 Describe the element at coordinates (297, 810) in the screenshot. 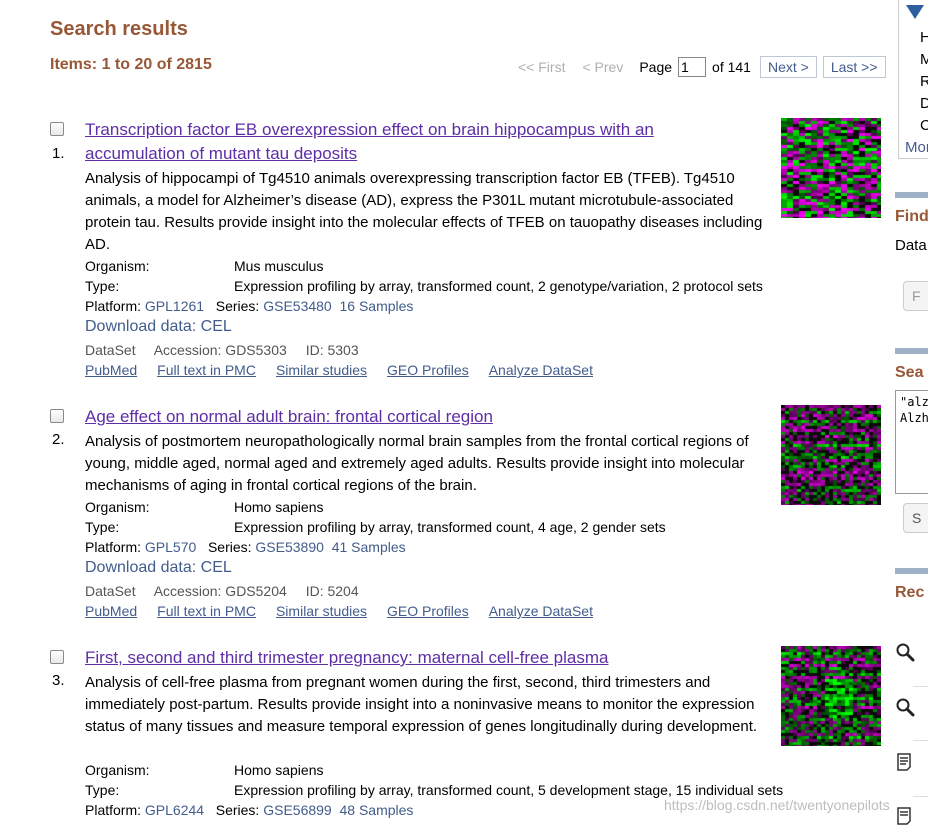

I see `series-link: GSE56899` at that location.